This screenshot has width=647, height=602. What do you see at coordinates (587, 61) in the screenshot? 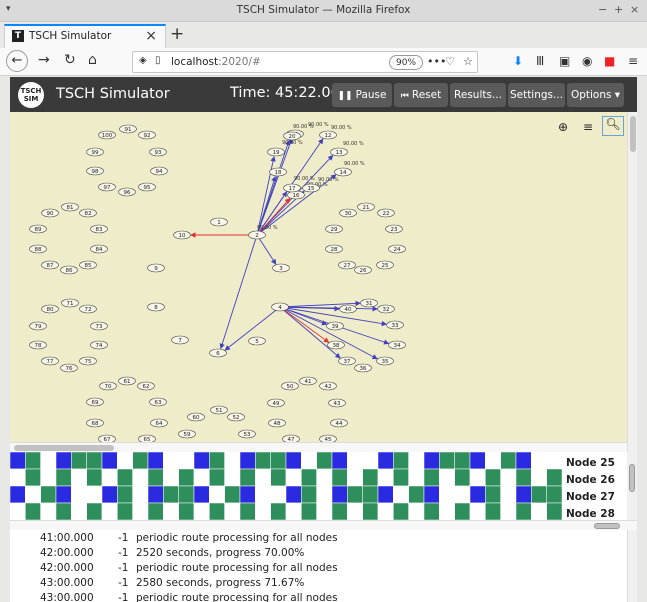
I see `account-icon: ◉` at bounding box center [587, 61].